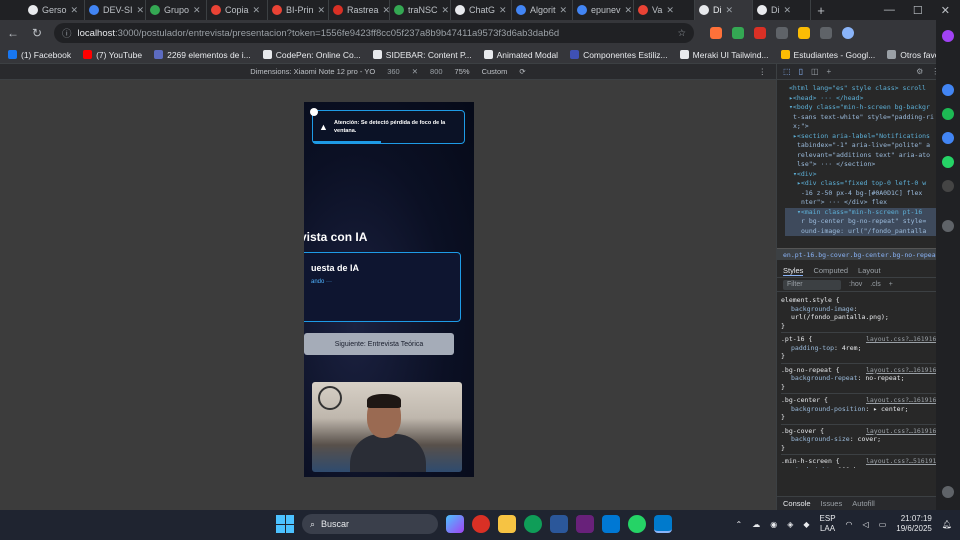 The width and height of the screenshot is (960, 540). Describe the element at coordinates (39, 55) in the screenshot. I see `bookmark-item: (1) Facebook` at that location.